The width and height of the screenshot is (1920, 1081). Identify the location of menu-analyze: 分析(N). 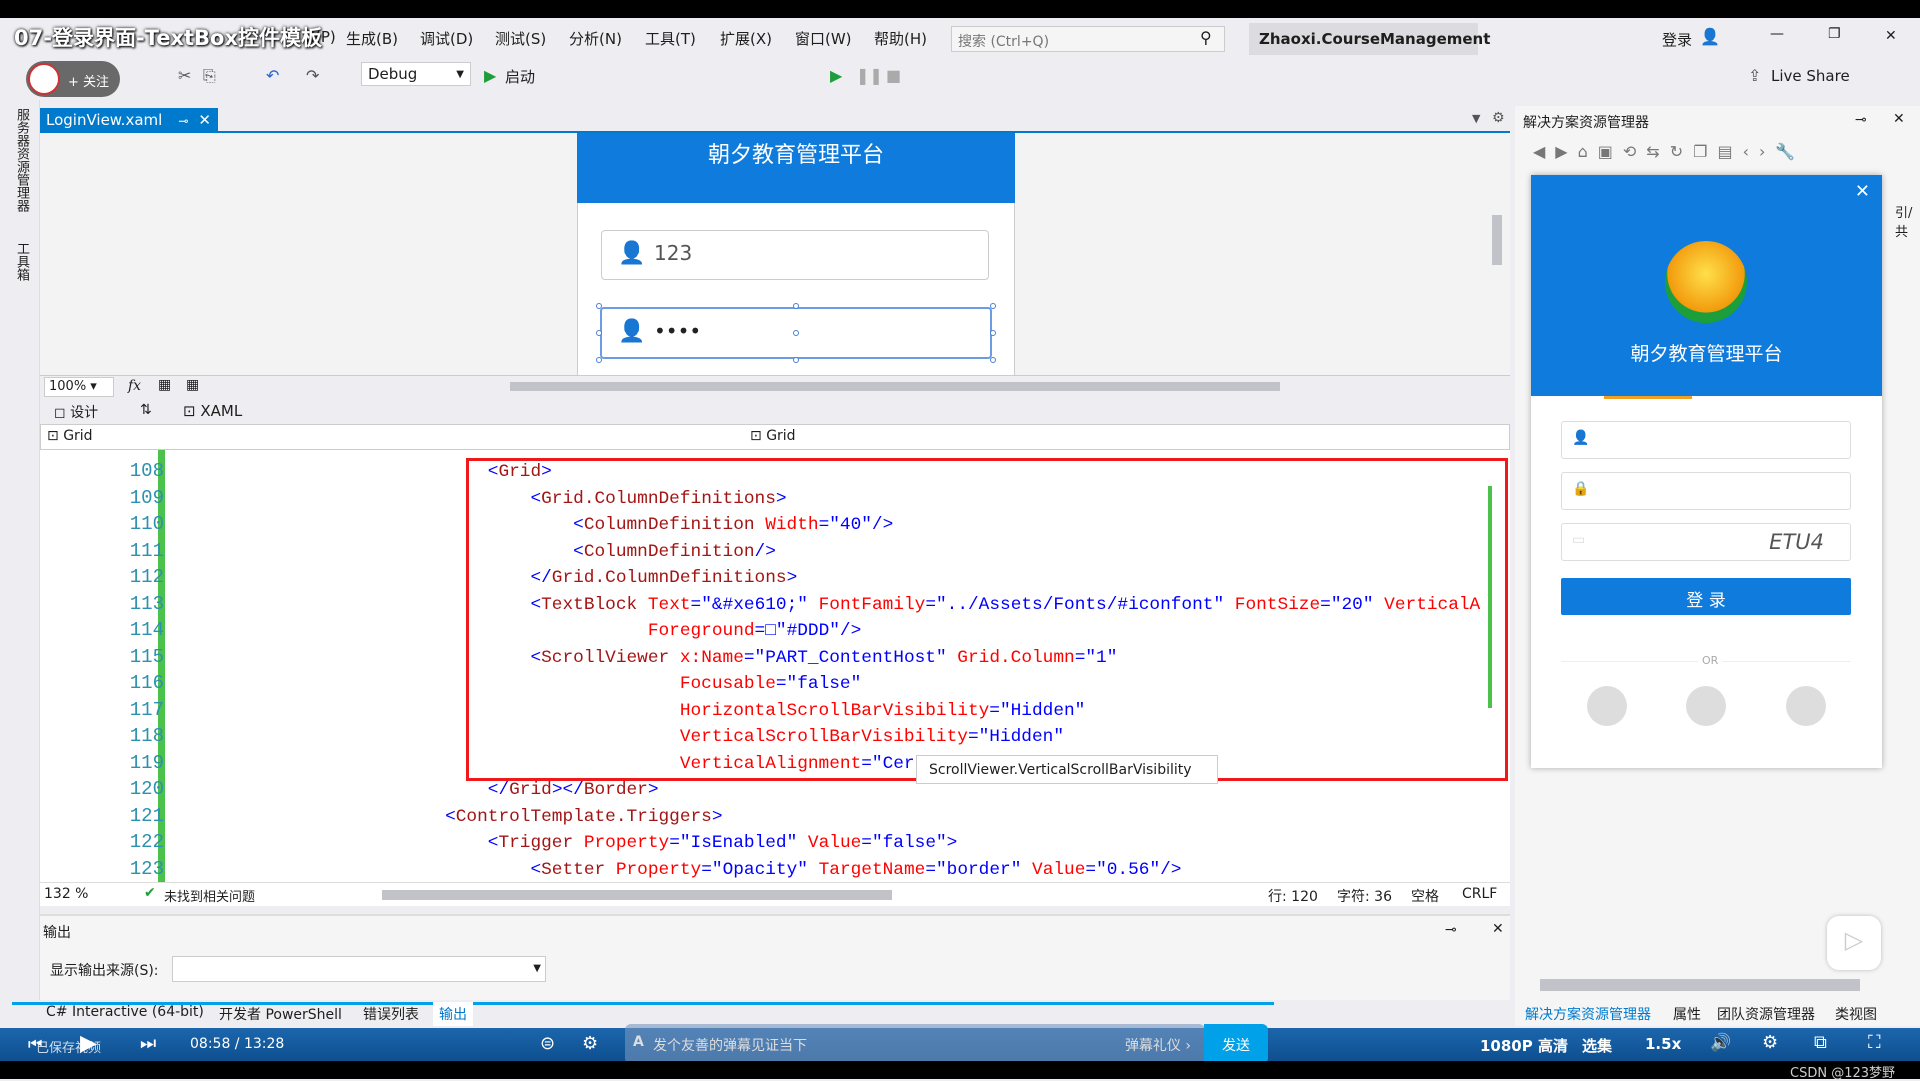
(595, 38).